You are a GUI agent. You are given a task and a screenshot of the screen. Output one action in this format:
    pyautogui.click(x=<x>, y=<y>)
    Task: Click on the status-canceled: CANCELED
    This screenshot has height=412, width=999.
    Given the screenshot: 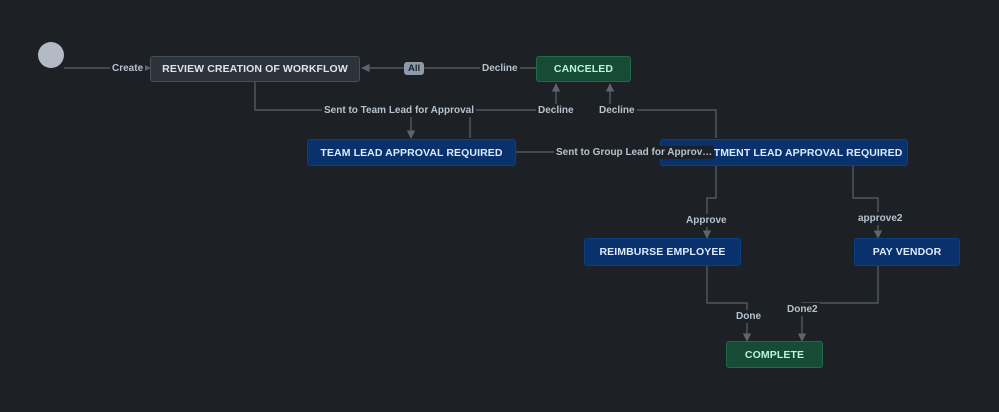 What is the action you would take?
    pyautogui.click(x=583, y=69)
    